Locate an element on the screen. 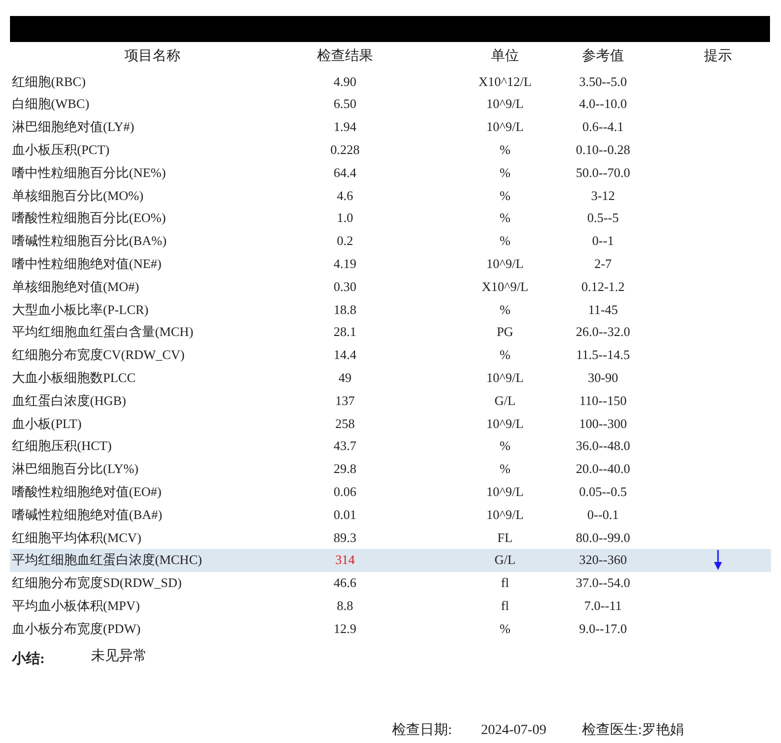 This screenshot has height=743, width=781. result-value: 0.30 is located at coordinates (345, 287).